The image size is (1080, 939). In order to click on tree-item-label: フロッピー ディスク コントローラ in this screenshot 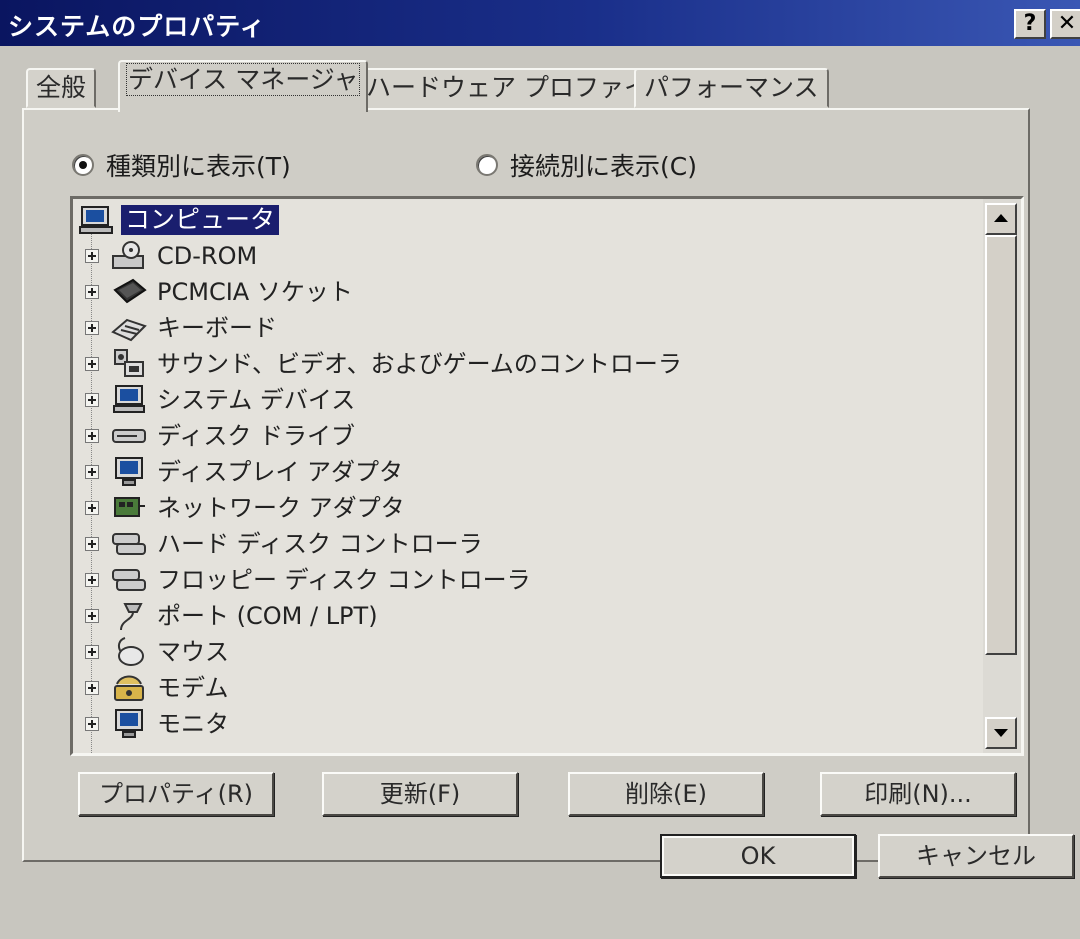, I will do `click(344, 580)`.